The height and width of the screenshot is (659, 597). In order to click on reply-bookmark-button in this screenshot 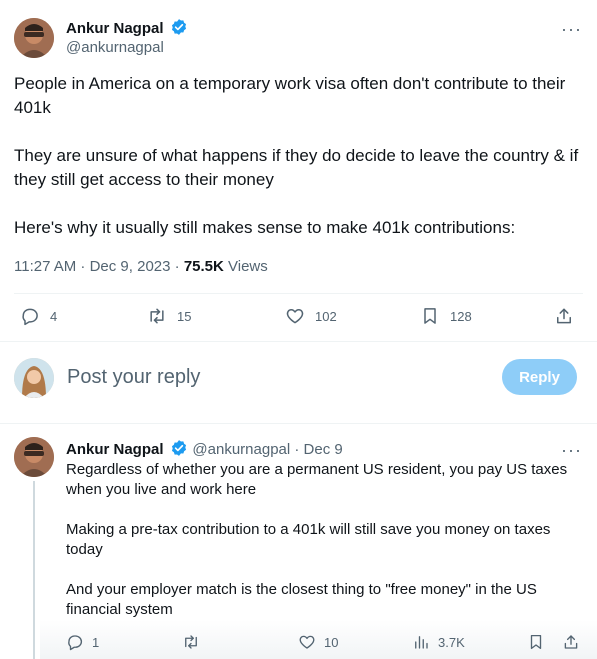, I will do `click(536, 642)`.